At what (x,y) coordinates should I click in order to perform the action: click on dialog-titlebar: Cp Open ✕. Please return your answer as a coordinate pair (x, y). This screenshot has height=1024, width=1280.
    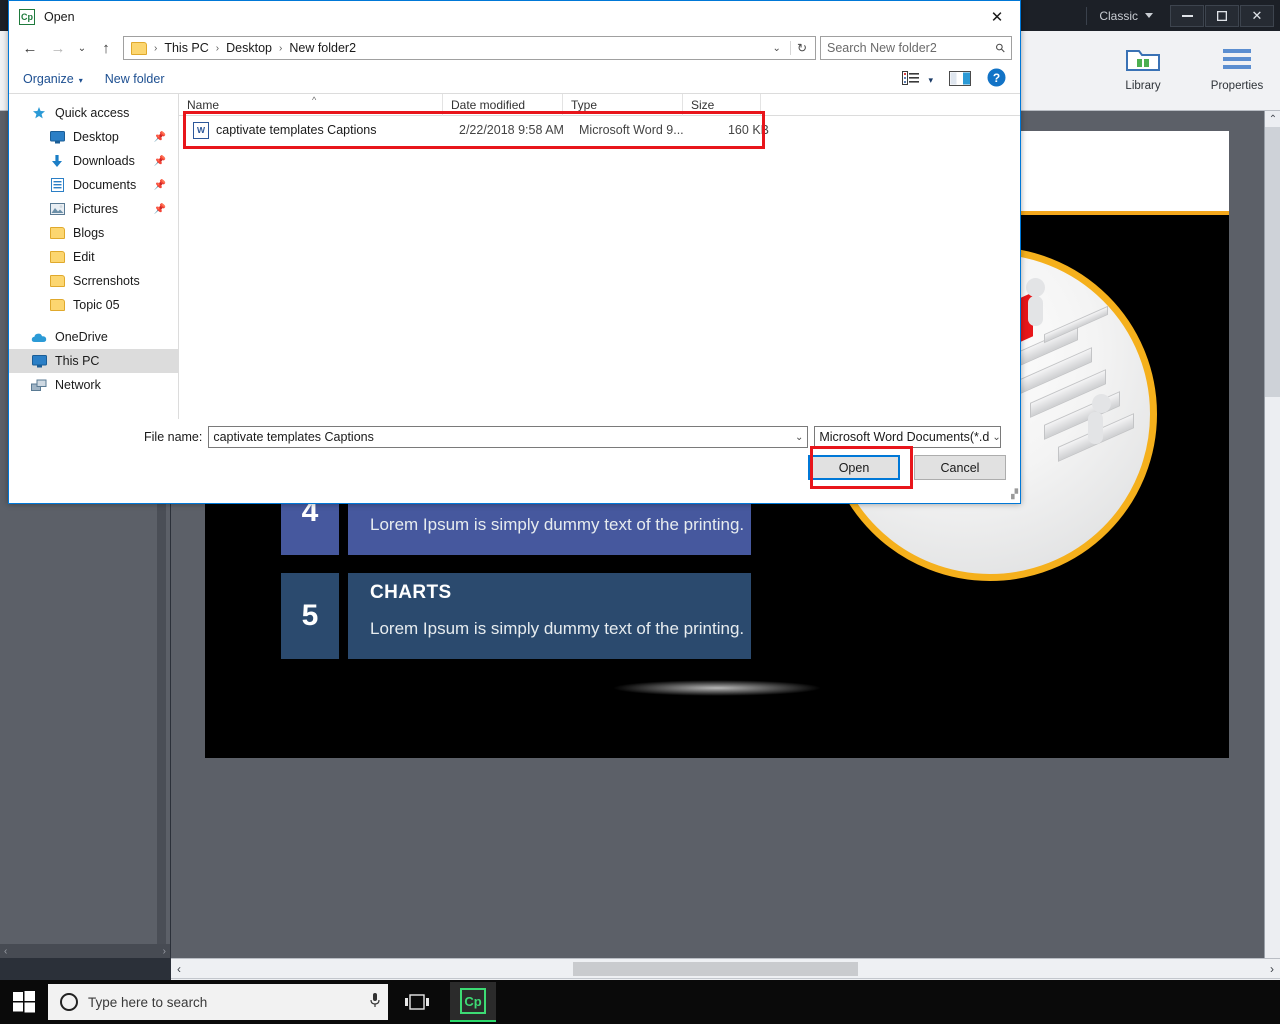
    Looking at the image, I should click on (514, 16).